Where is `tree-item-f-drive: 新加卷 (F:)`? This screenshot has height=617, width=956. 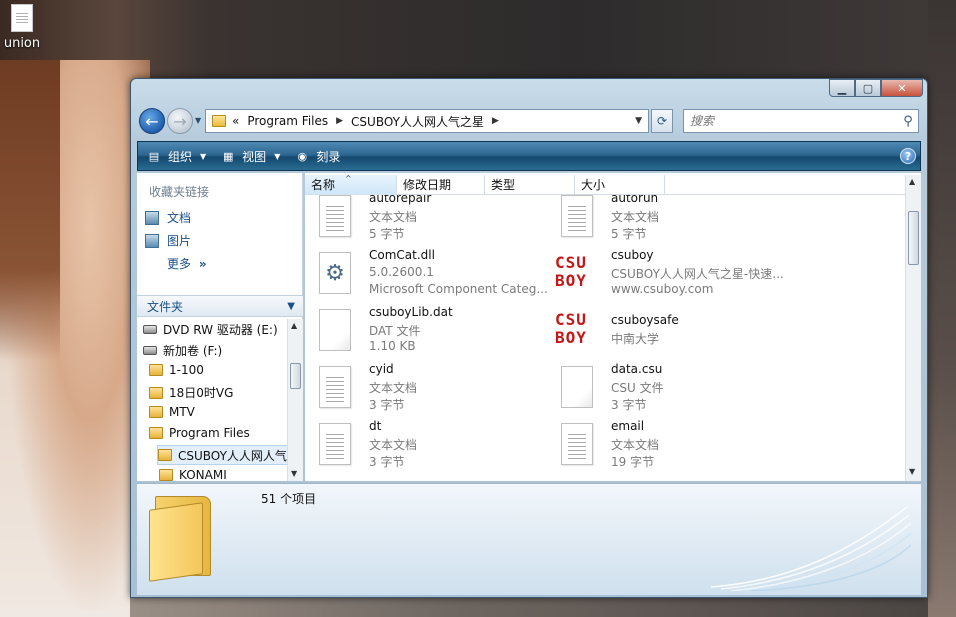 tree-item-f-drive: 新加卷 (F:) is located at coordinates (182, 350).